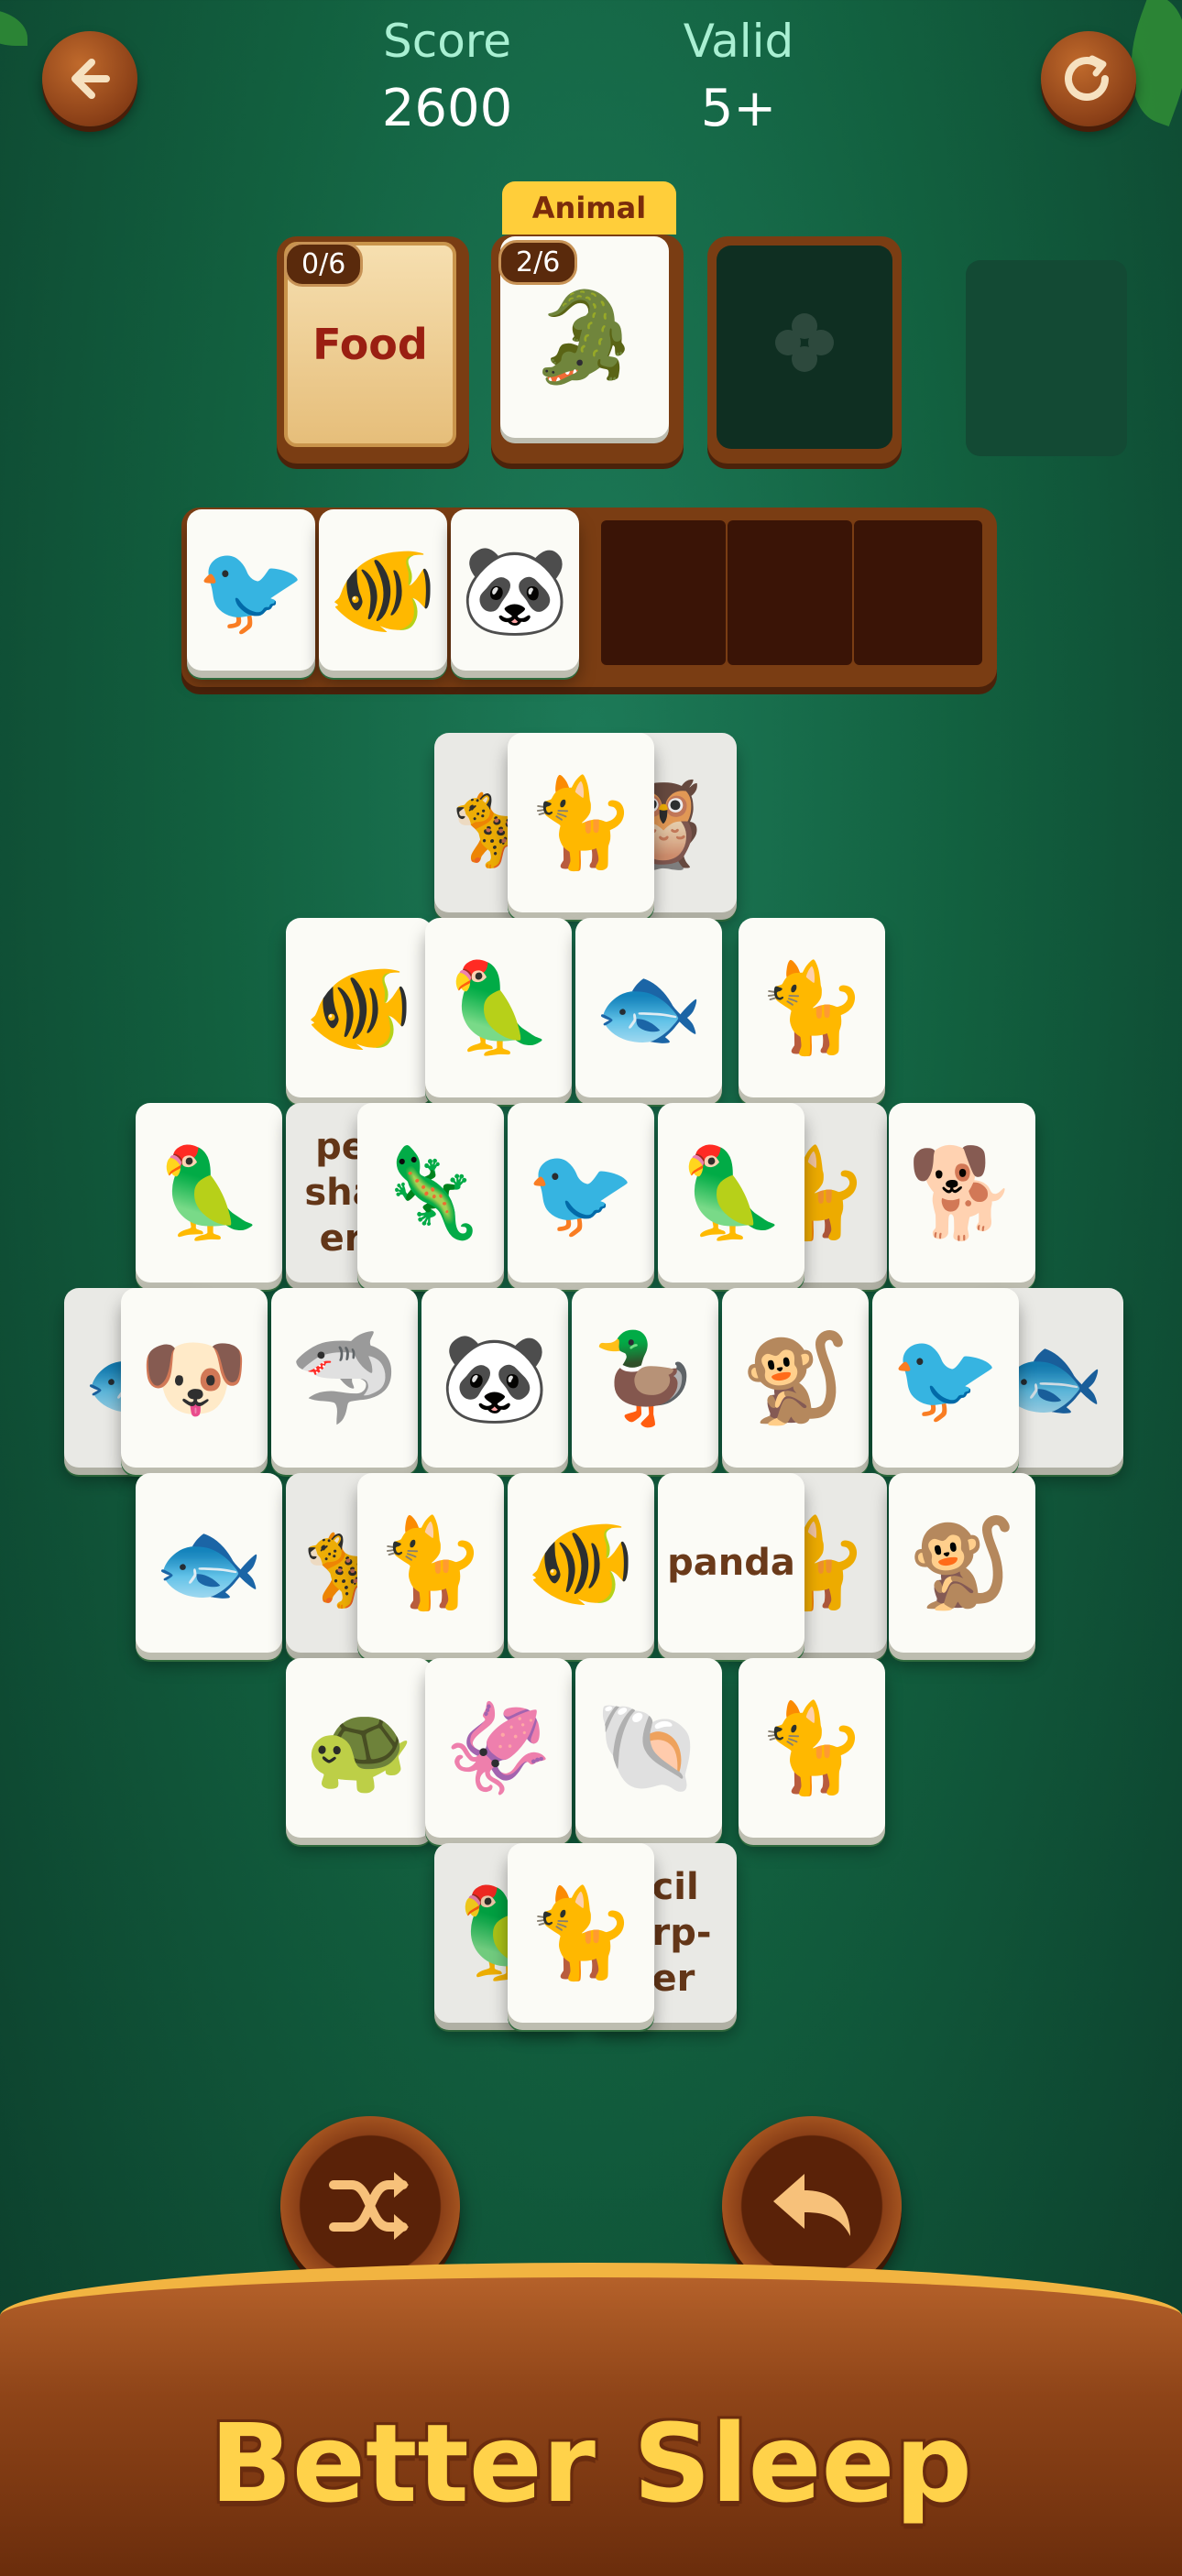 This screenshot has height=2576, width=1182. What do you see at coordinates (195, 1378) in the screenshot?
I see `tile-puppy: 🐶` at bounding box center [195, 1378].